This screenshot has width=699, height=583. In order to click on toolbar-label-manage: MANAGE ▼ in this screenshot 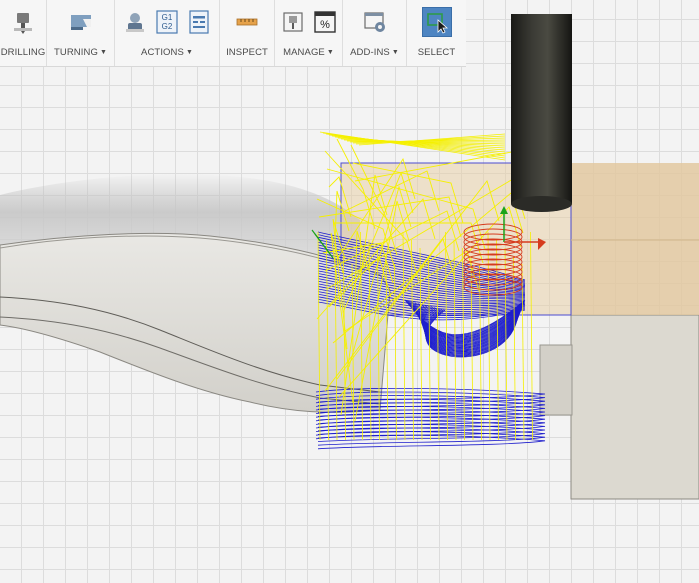, I will do `click(308, 52)`.